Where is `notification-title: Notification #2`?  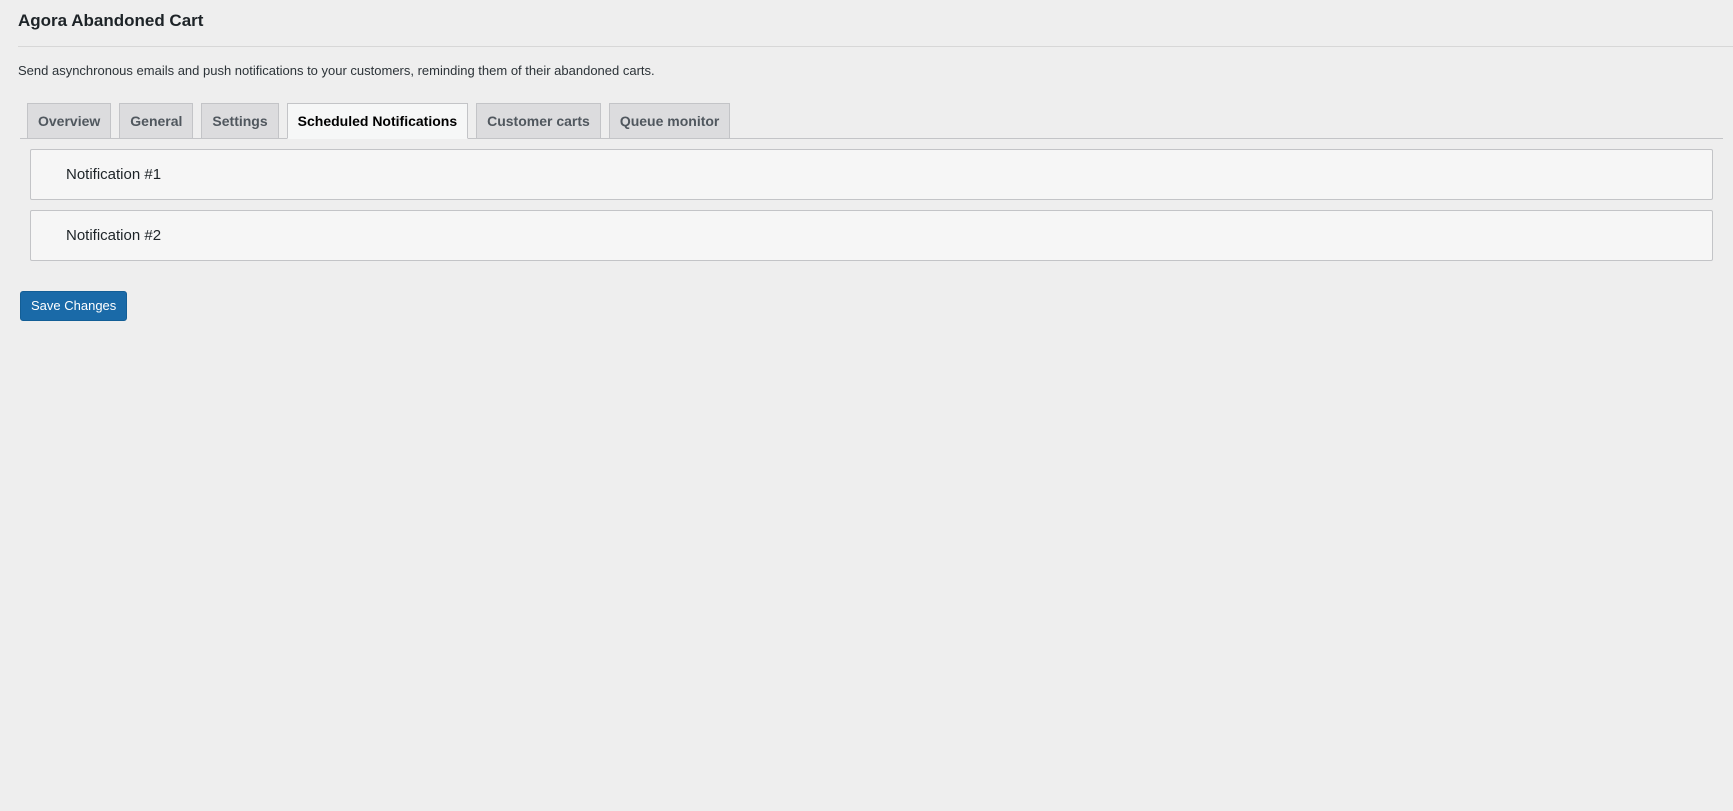
notification-title: Notification #2 is located at coordinates (114, 235).